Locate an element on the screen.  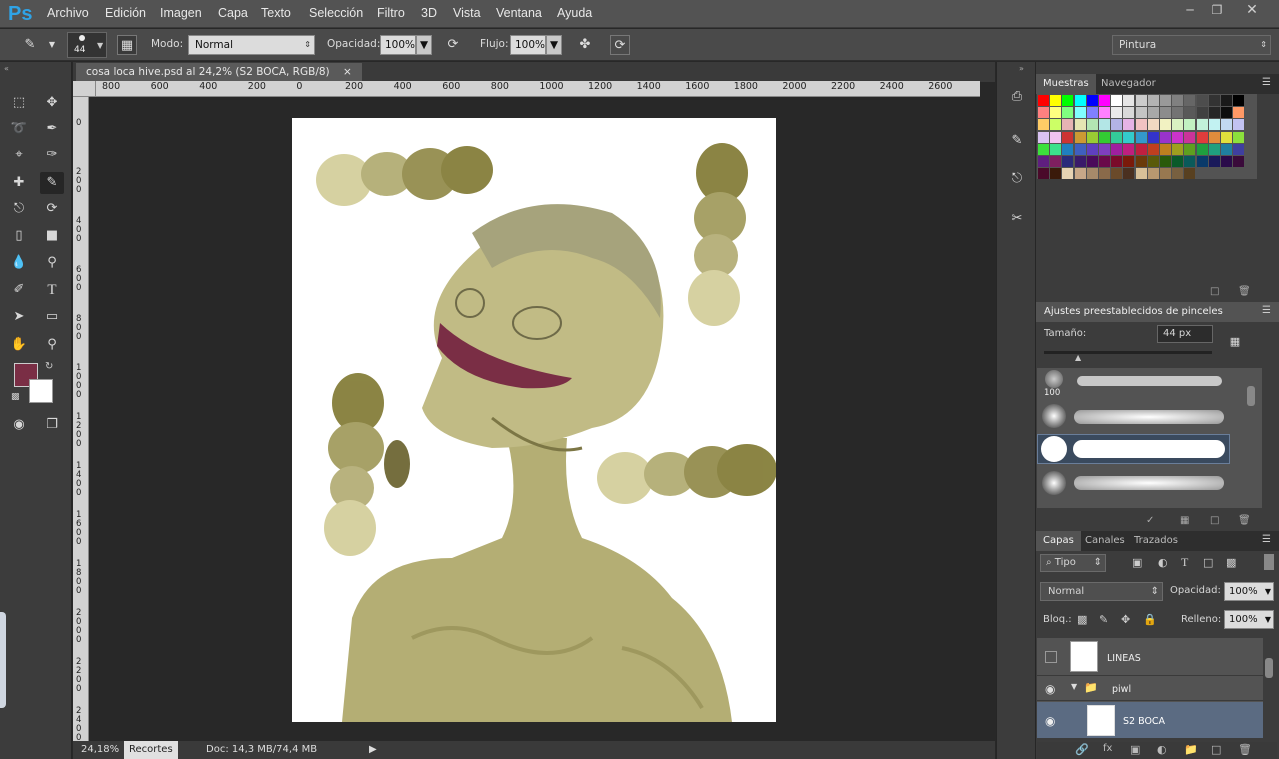
restore-icon: ❐ is located at coordinates (1217, 11).